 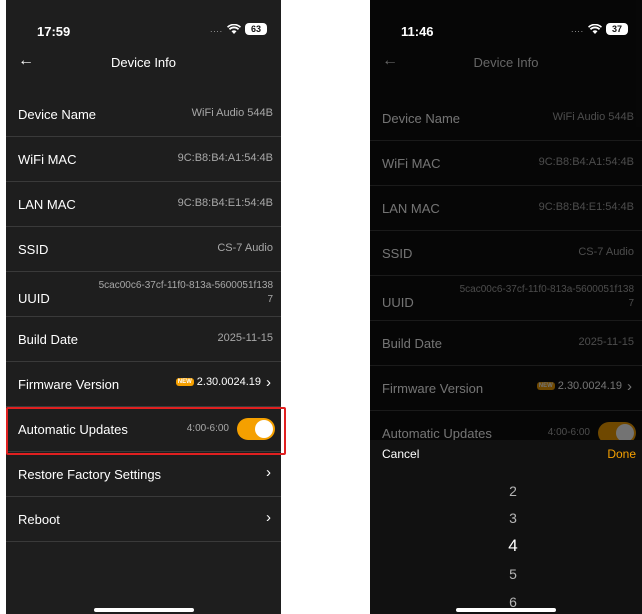 I want to click on row-label: Restore Factory Settings, so click(x=90, y=474).